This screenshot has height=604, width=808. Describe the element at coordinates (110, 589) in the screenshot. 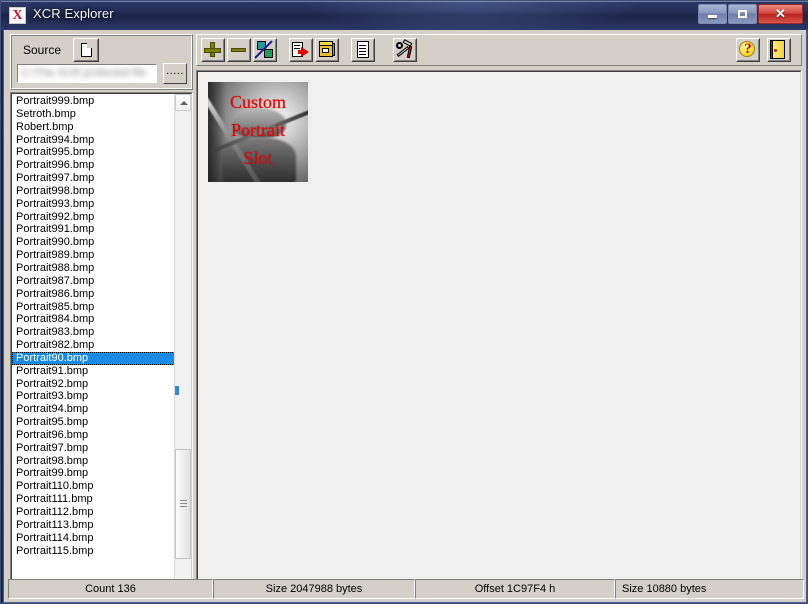

I see `status-count: Count 136` at that location.